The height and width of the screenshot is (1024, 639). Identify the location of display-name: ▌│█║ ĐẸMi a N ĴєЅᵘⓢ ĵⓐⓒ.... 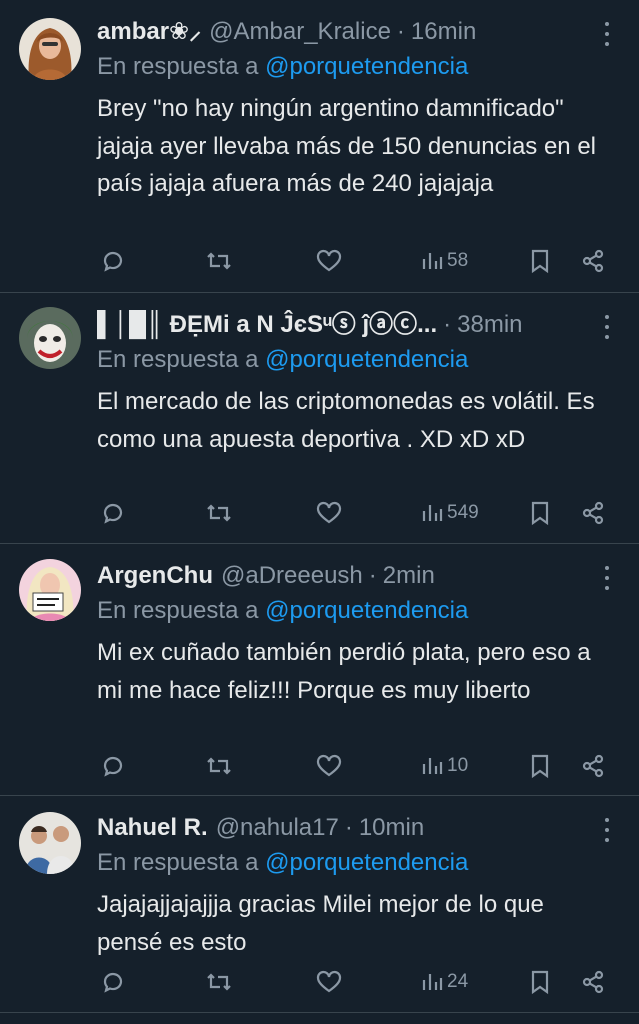
(267, 325).